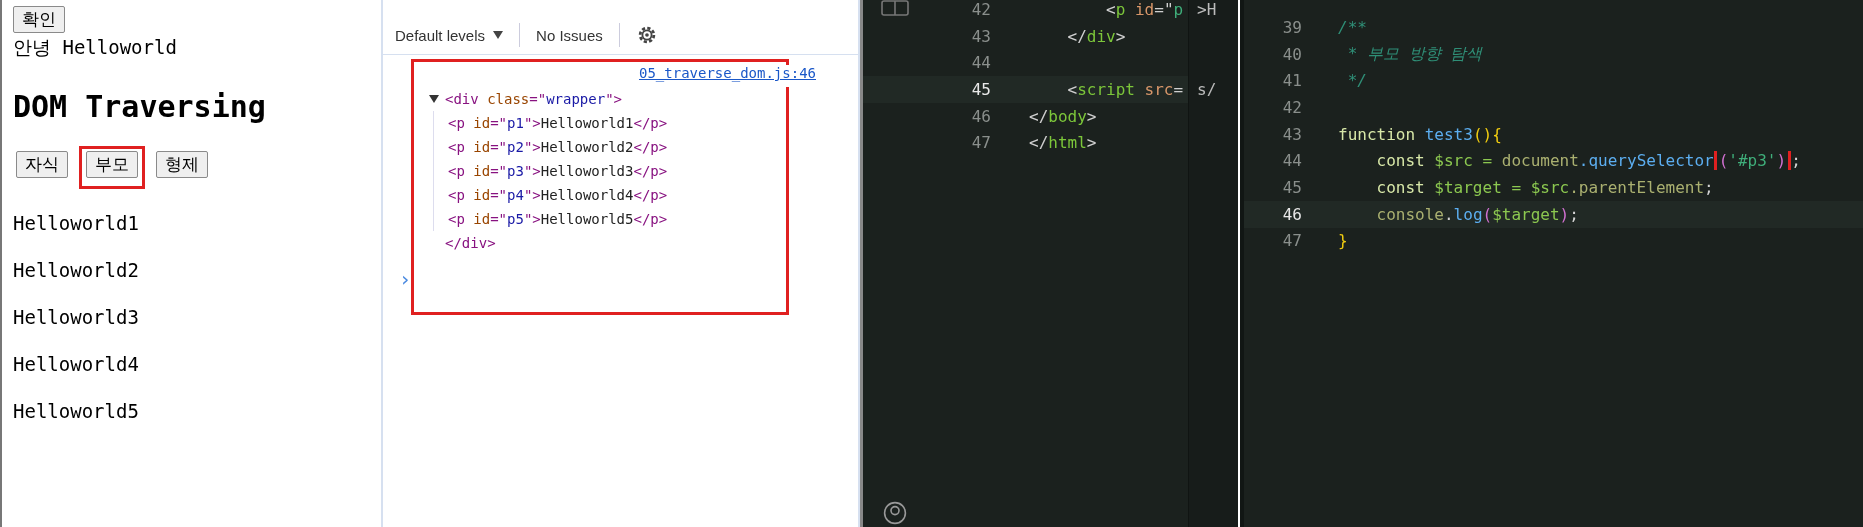 The width and height of the screenshot is (1863, 527). Describe the element at coordinates (1291, 81) in the screenshot. I see `line-number: 41` at that location.